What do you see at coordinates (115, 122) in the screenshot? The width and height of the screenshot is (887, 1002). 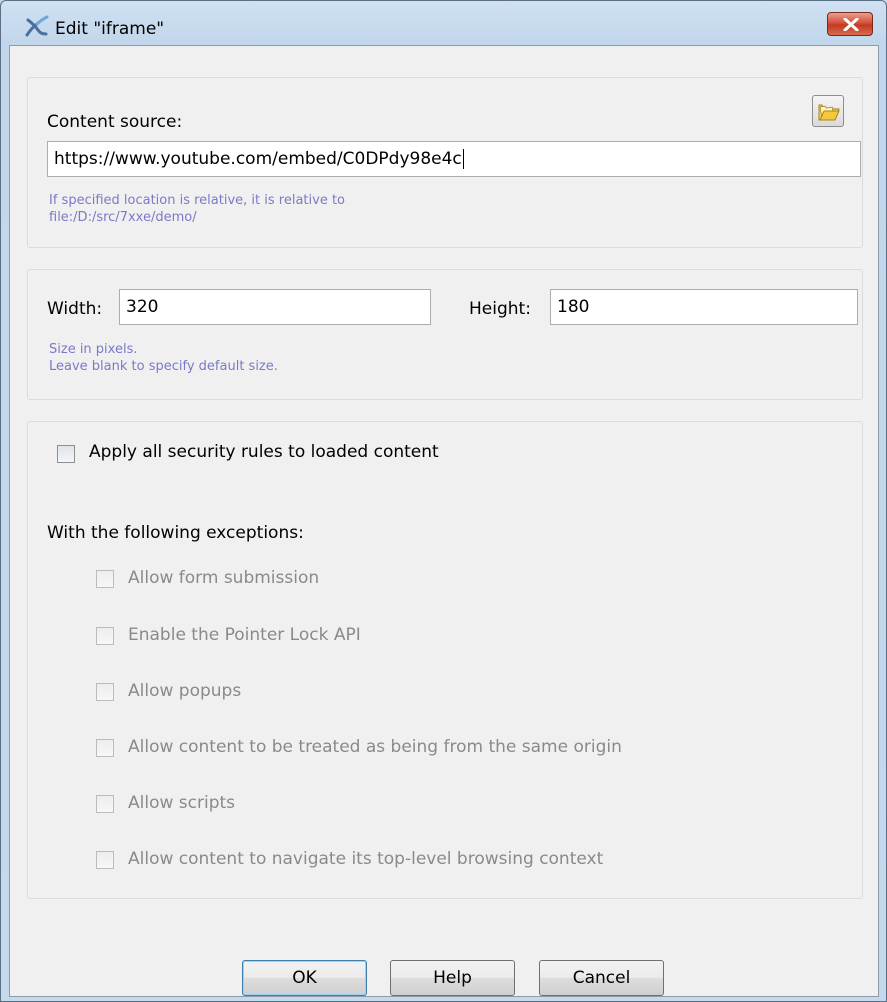 I see `content-source-label: Content source:` at bounding box center [115, 122].